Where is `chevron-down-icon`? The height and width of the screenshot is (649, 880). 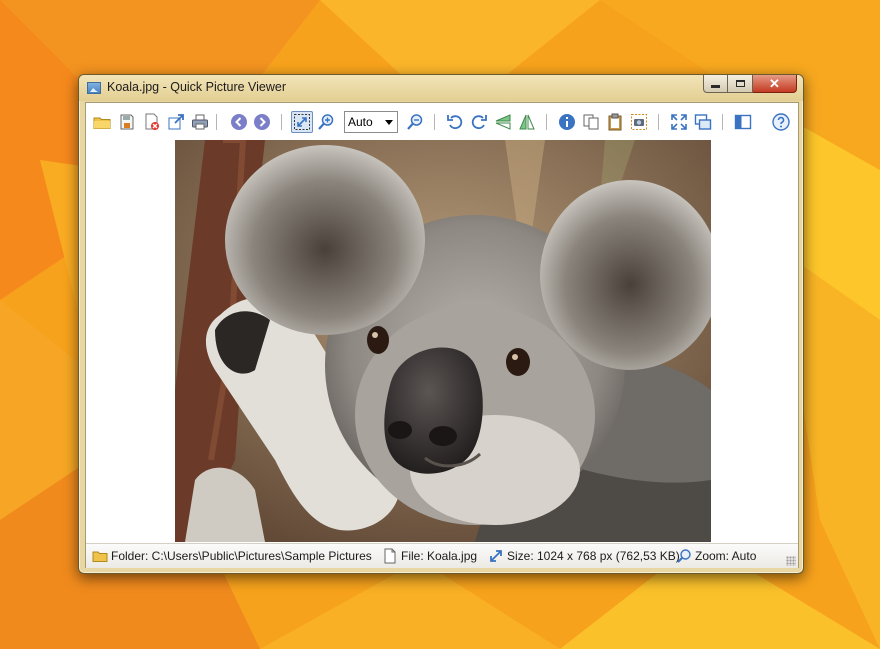 chevron-down-icon is located at coordinates (389, 122).